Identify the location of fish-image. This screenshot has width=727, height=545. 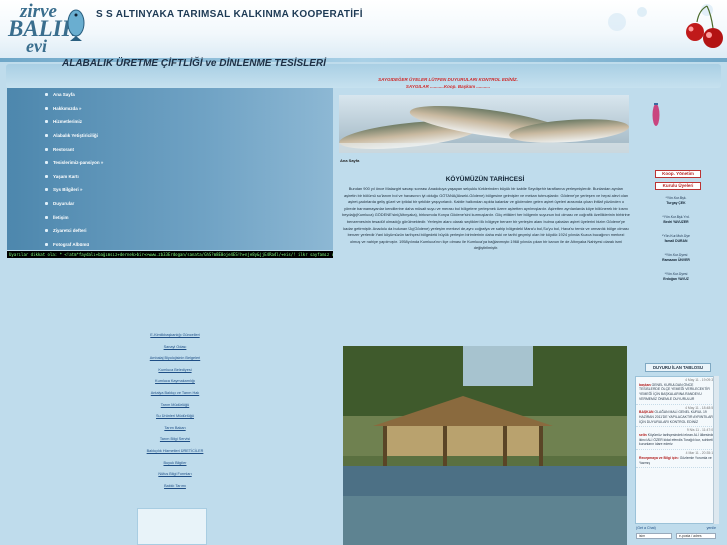
(656, 114).